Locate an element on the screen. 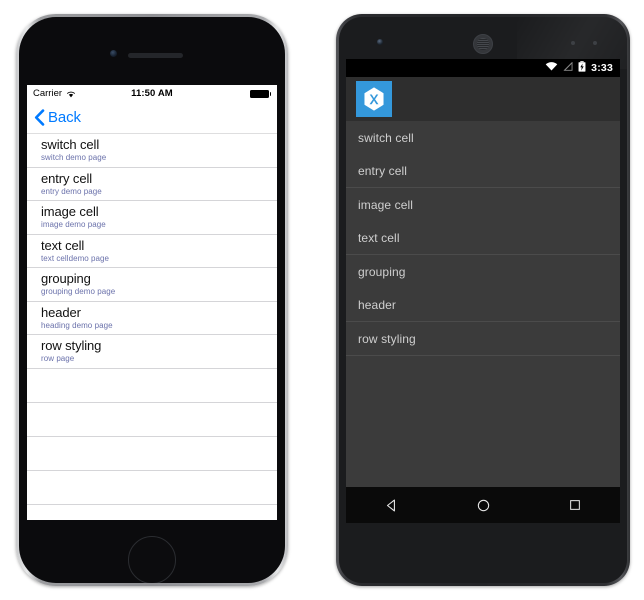 This screenshot has height=600, width=644. android-list-item: header is located at coordinates (483, 304).